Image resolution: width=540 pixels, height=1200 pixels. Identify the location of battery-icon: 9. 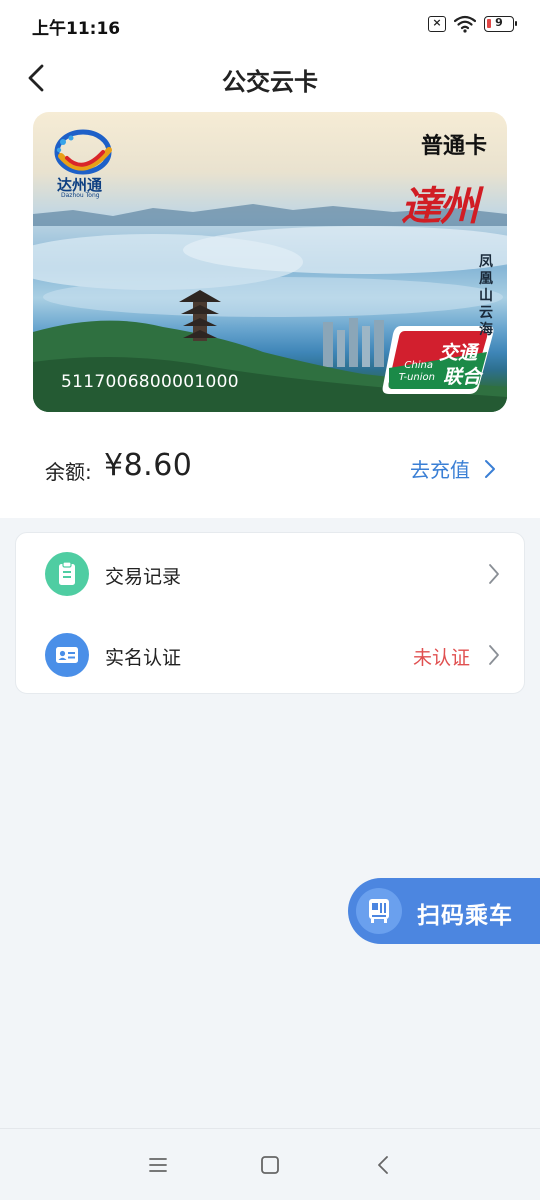
(500, 24).